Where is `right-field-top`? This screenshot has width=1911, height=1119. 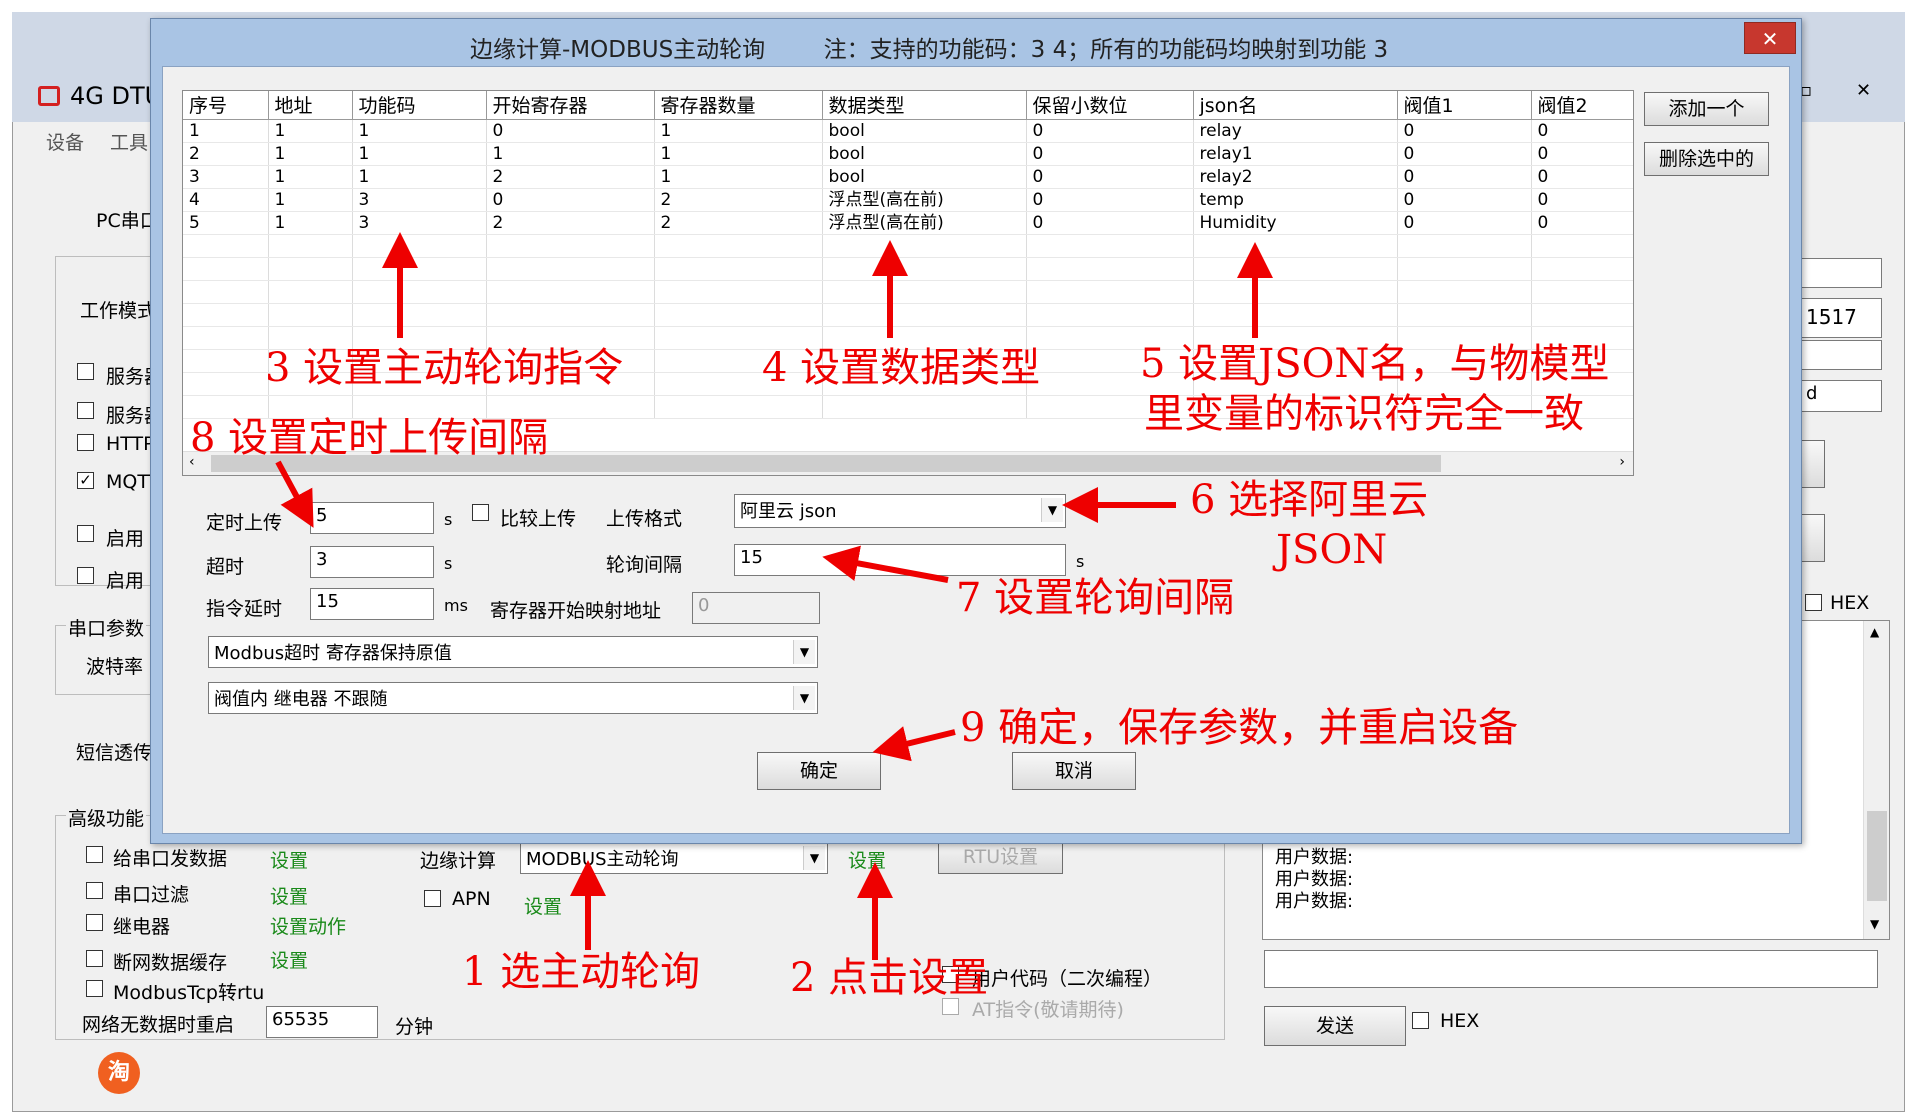 right-field-top is located at coordinates (1841, 273).